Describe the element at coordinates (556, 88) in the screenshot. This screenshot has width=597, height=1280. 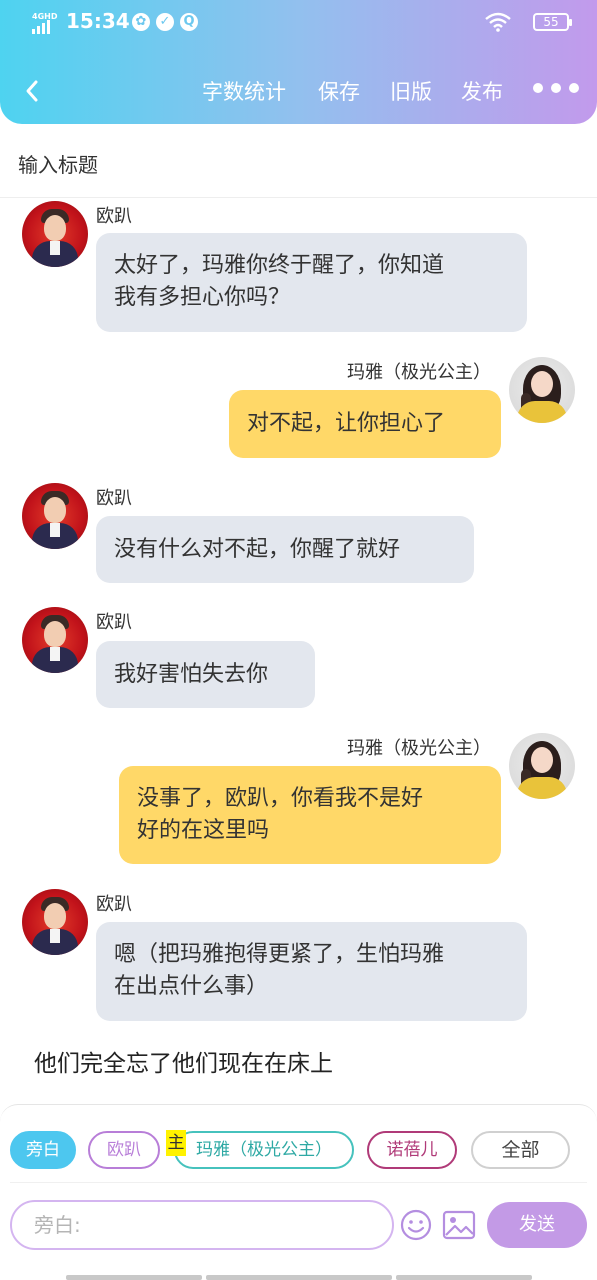
I see `more-dots-icon` at that location.